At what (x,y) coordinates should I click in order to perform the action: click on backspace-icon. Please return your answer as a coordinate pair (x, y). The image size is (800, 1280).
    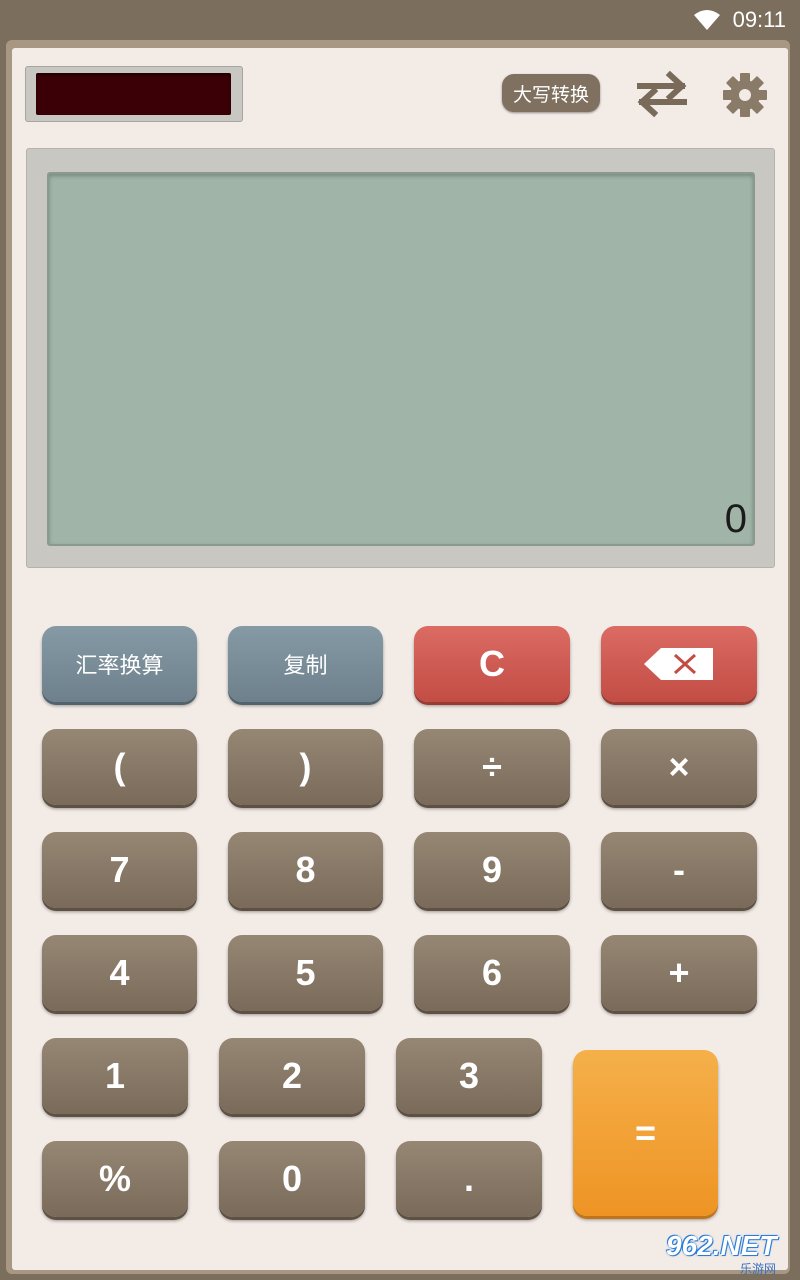
    Looking at the image, I should click on (678, 664).